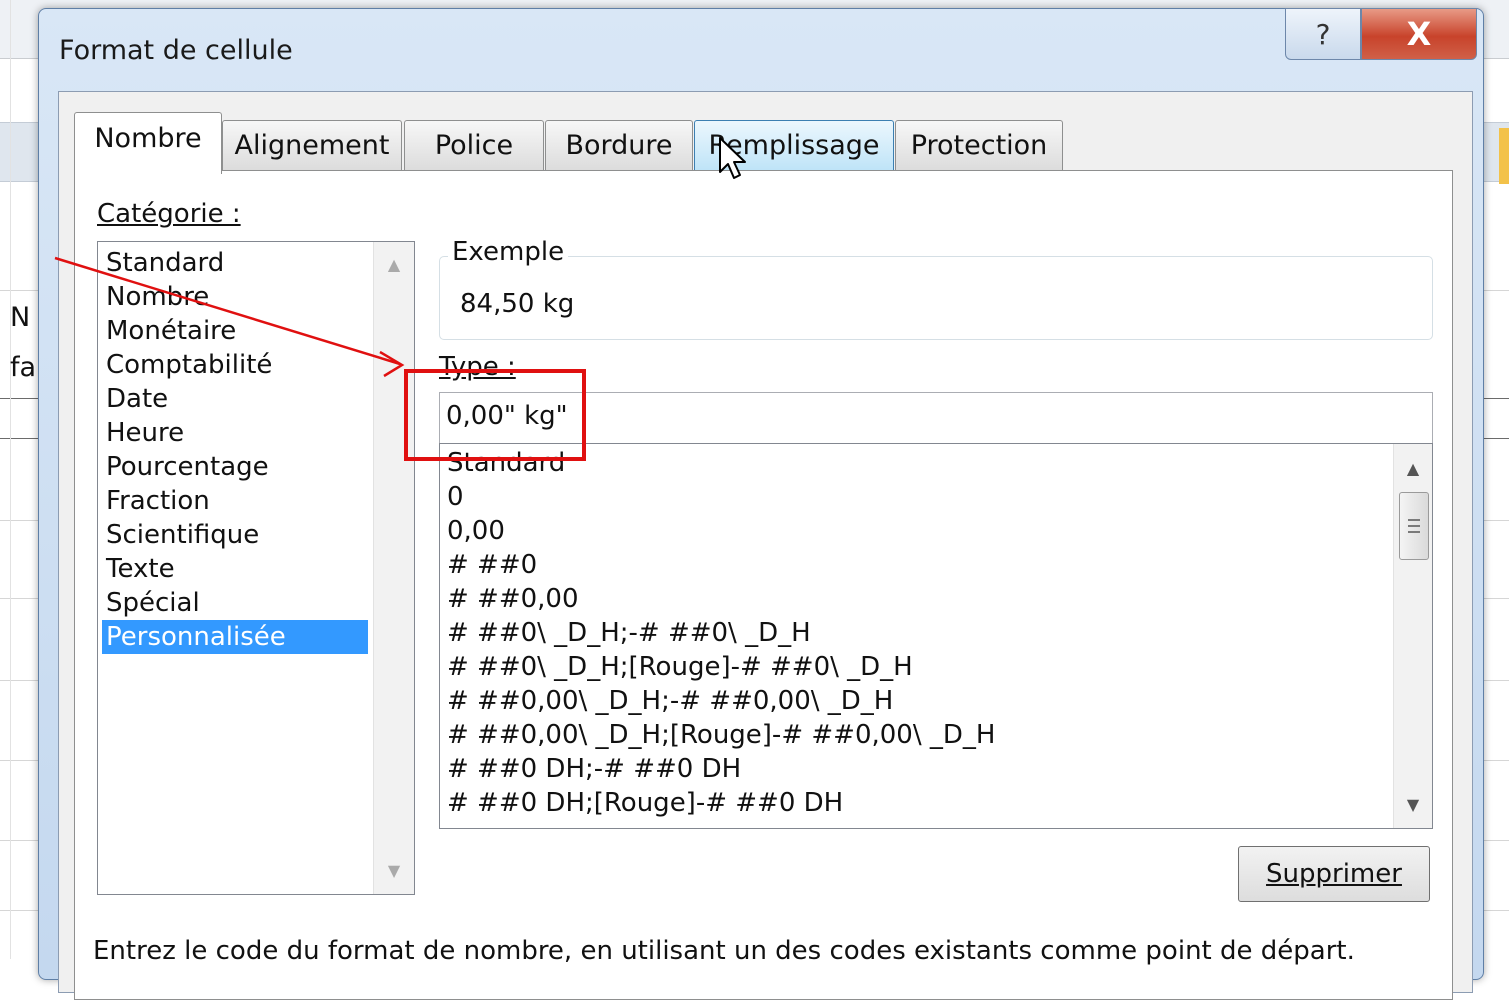 This screenshot has width=1509, height=1000. I want to click on dialog-title: Format de cellule, so click(176, 50).